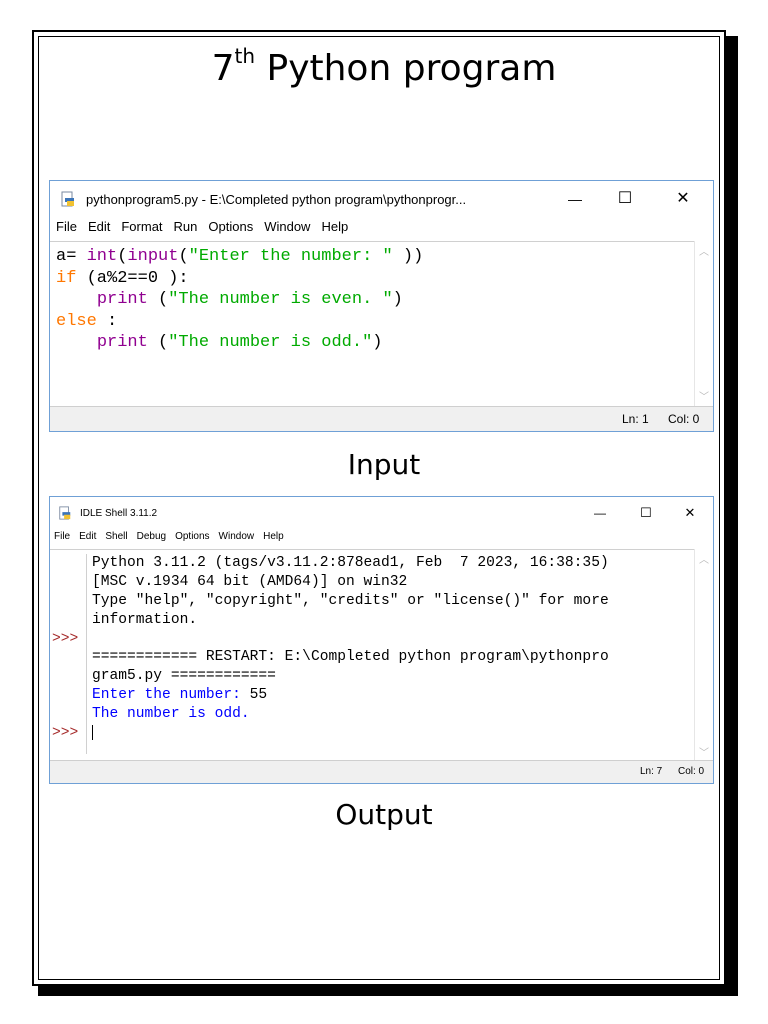  What do you see at coordinates (92, 732) in the screenshot?
I see `text-cursor` at bounding box center [92, 732].